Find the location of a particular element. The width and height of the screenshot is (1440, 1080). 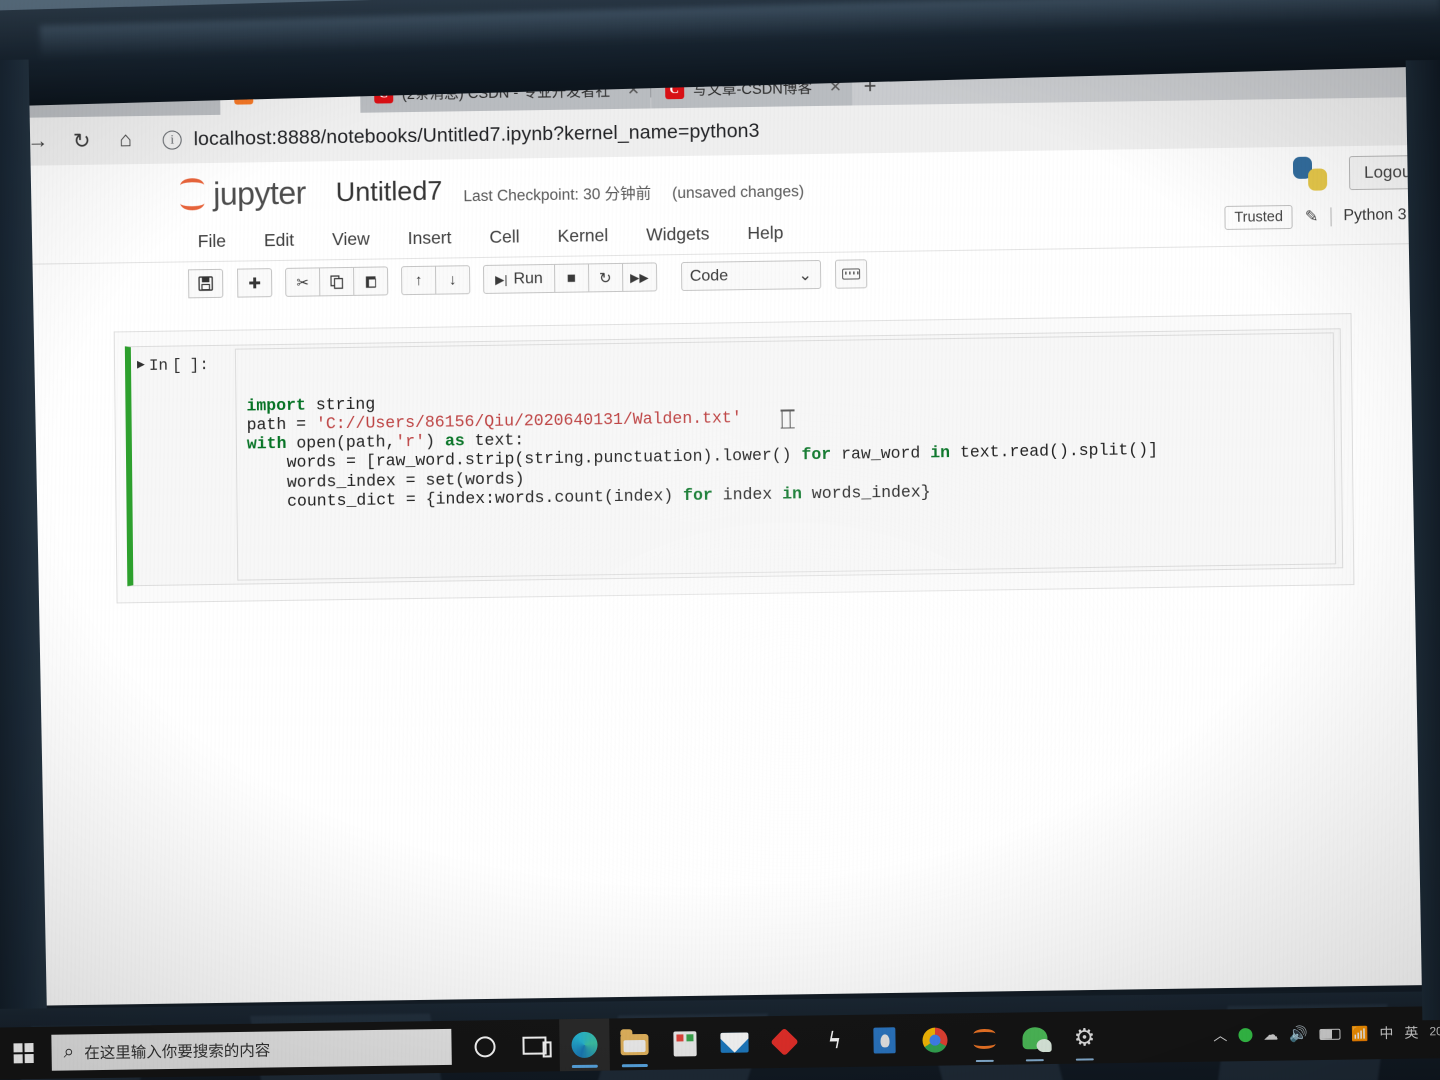

jupyter-icon is located at coordinates (984, 1039).